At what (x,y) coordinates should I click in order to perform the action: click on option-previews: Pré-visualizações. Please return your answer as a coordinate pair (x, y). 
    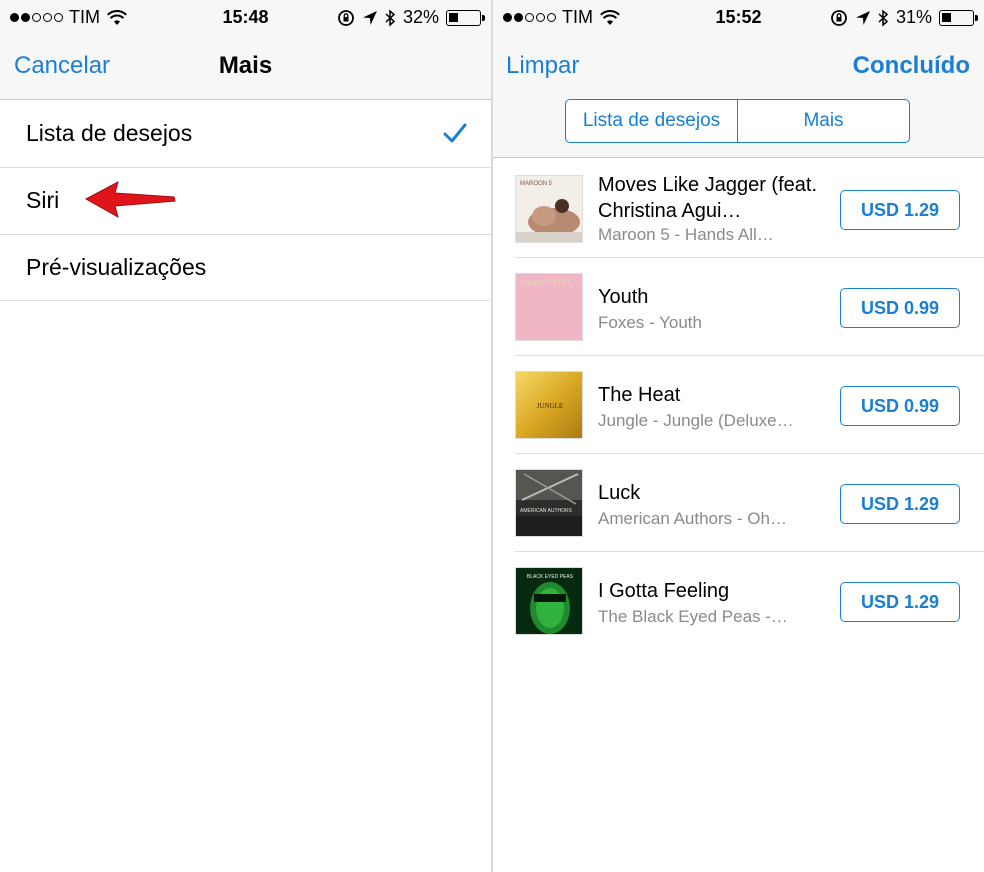
    Looking at the image, I should click on (245, 267).